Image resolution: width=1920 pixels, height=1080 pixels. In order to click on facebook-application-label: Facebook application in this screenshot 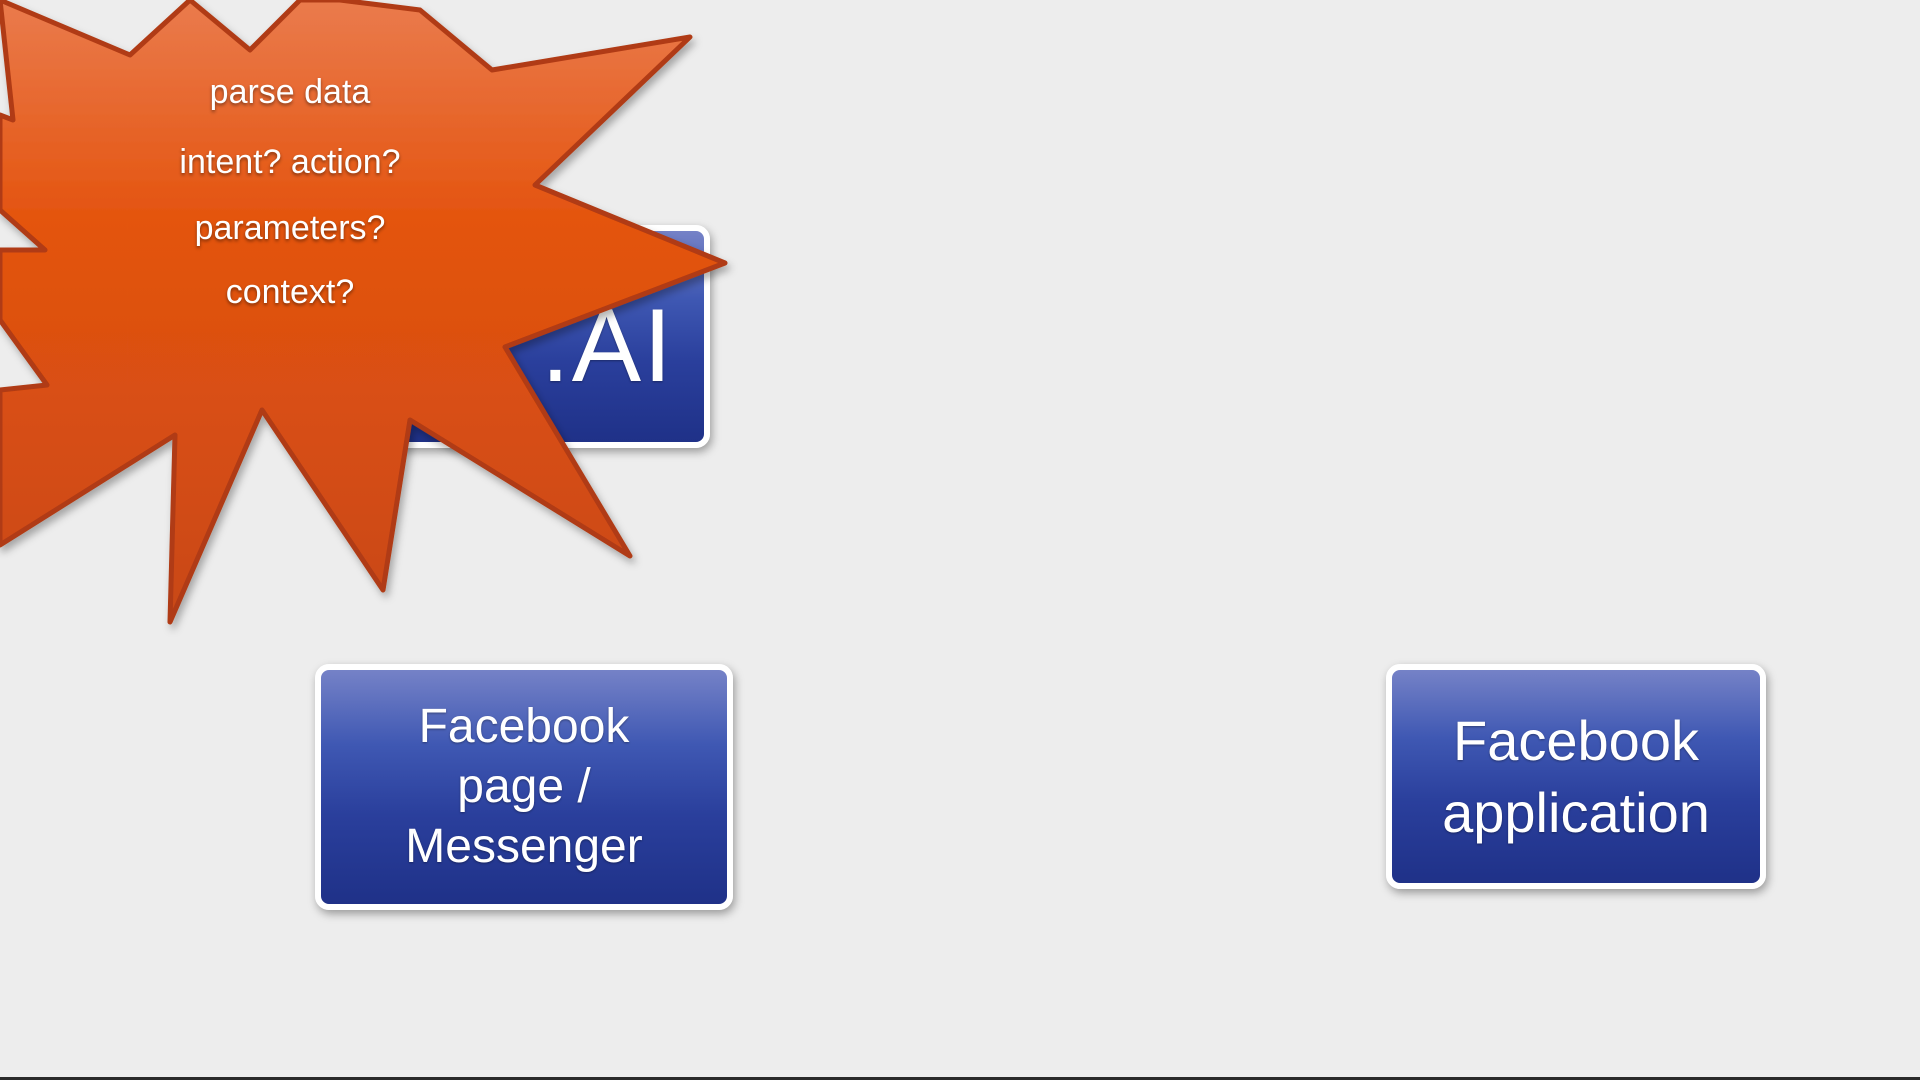, I will do `click(1576, 776)`.